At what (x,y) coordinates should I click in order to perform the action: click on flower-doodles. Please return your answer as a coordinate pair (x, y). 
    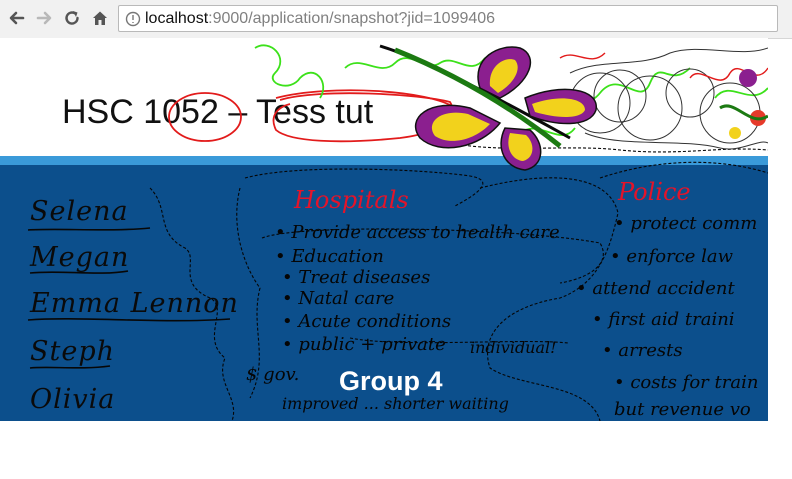
    Looking at the image, I should click on (743, 104).